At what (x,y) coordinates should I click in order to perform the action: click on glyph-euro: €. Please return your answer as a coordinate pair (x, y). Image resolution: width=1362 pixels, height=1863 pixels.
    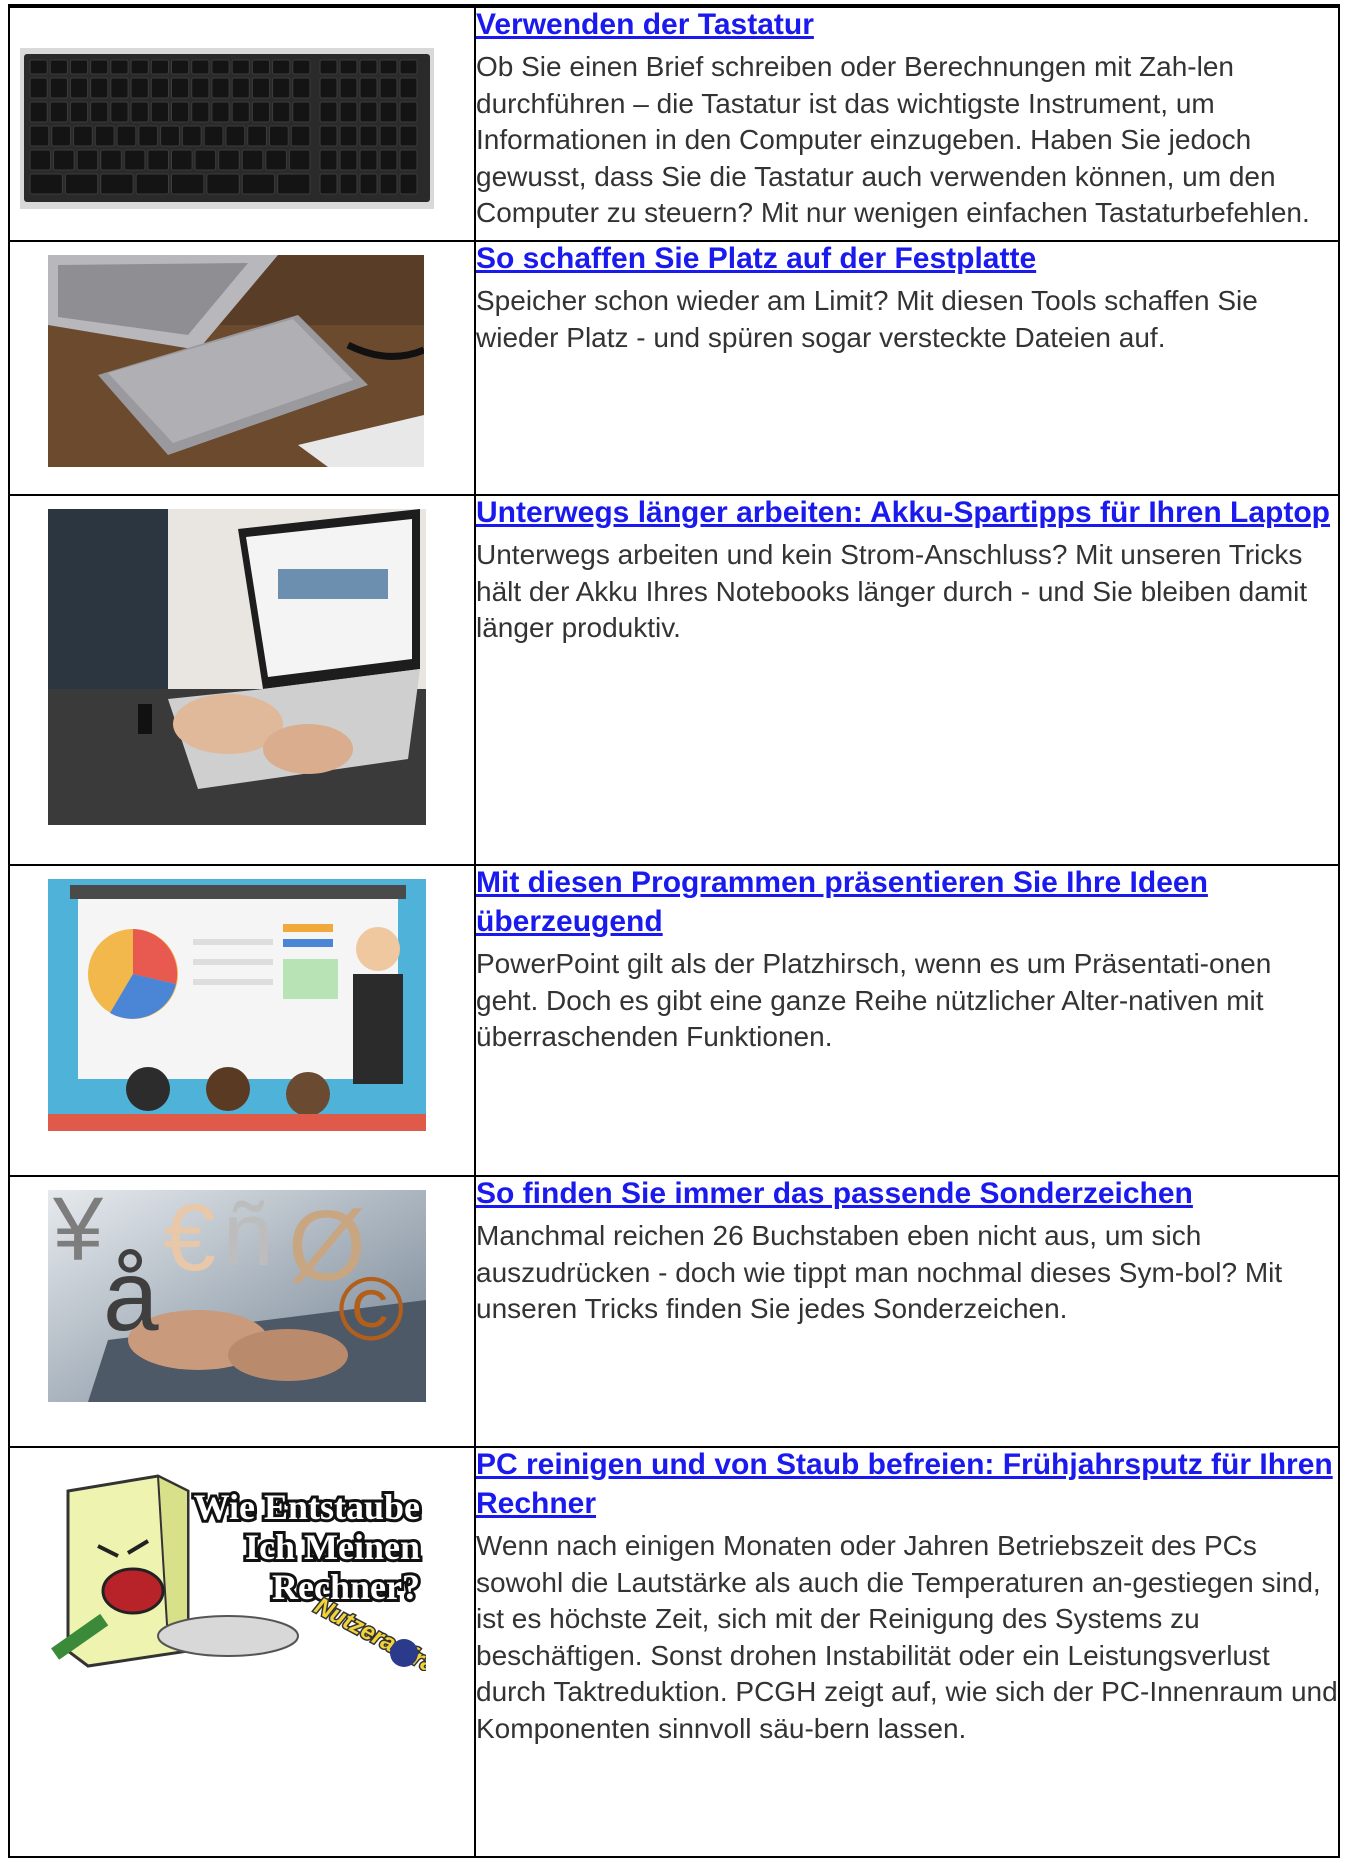
    Looking at the image, I should click on (189, 1240).